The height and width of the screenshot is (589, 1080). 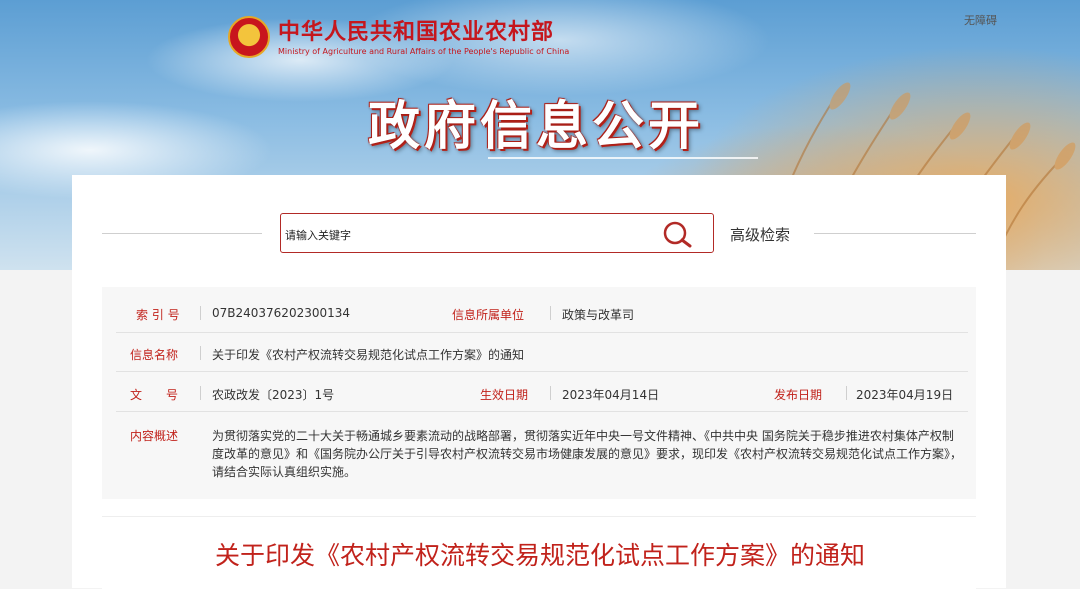 I want to click on effective-date-value: 2023年04月14日, so click(x=611, y=395).